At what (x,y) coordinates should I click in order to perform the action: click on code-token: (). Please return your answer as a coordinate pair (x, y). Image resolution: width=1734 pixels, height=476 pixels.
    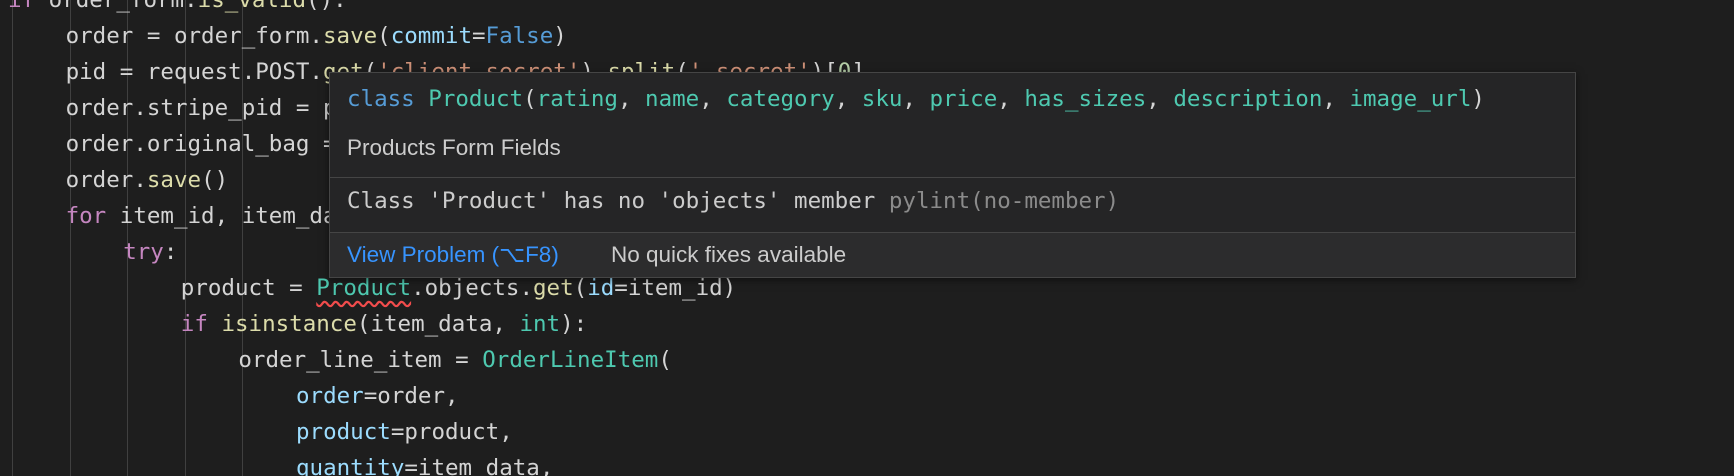
    Looking at the image, I should click on (215, 180).